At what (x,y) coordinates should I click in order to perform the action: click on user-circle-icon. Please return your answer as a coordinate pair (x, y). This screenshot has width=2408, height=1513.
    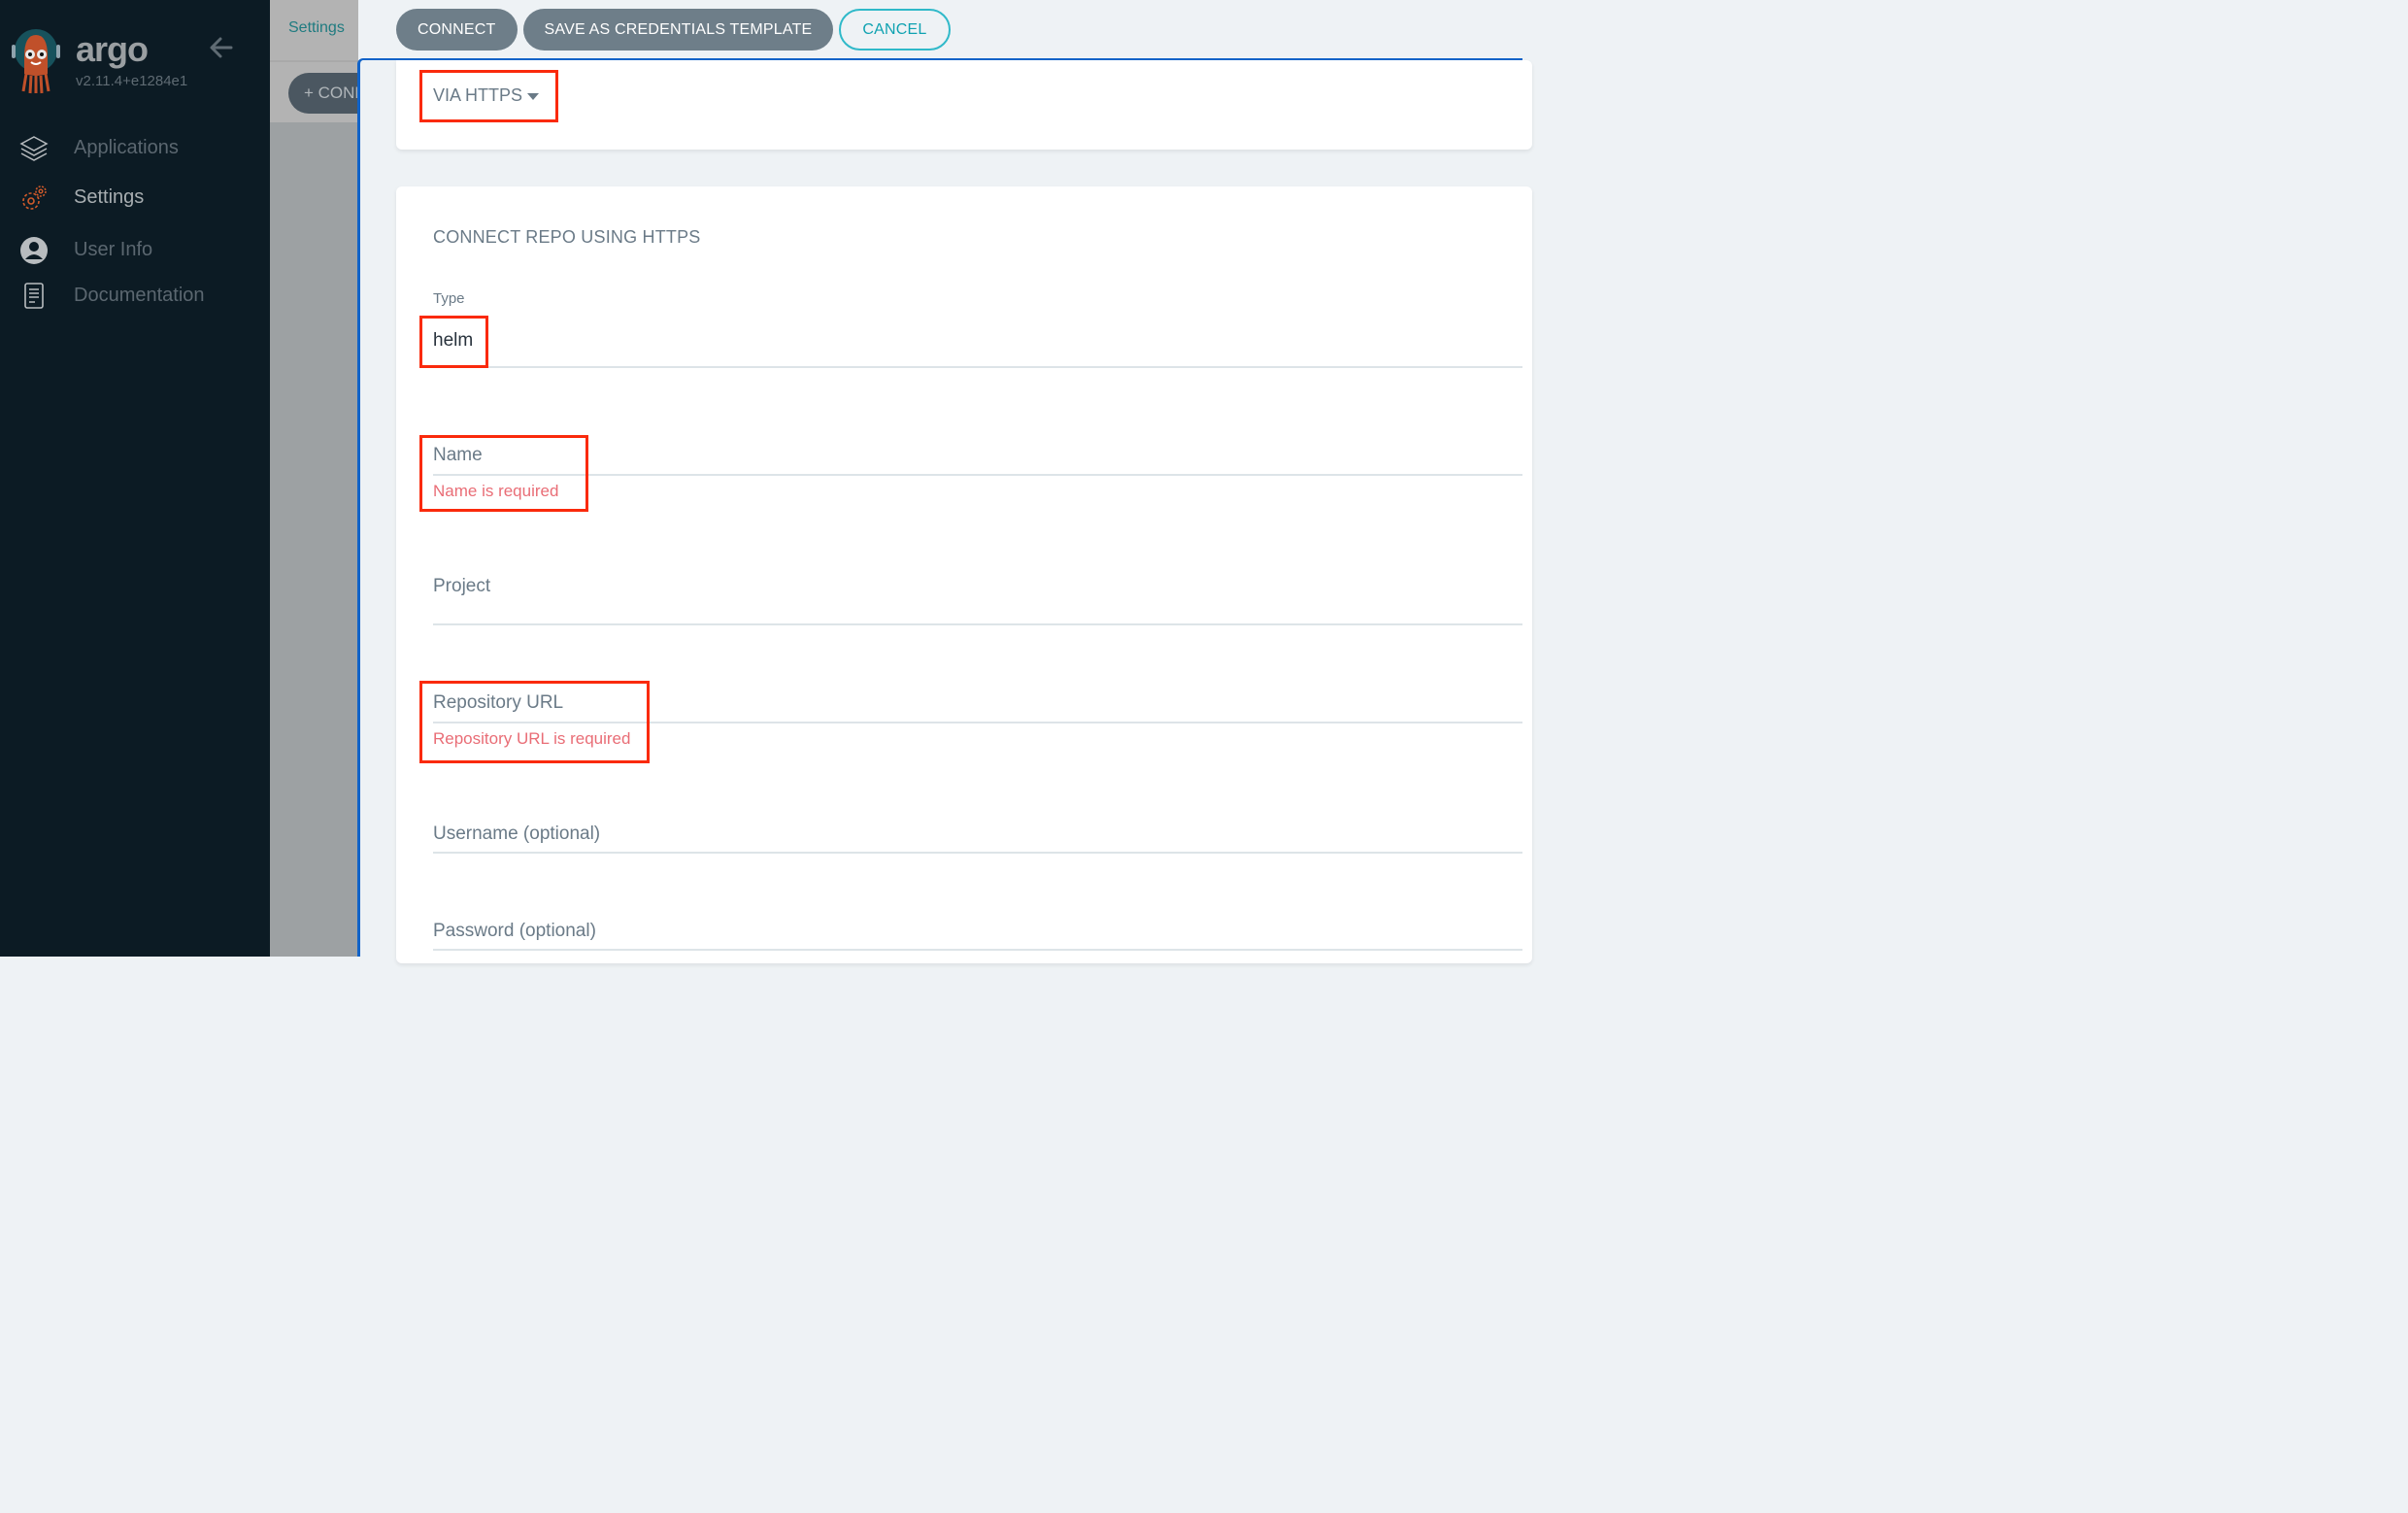
    Looking at the image, I should click on (34, 251).